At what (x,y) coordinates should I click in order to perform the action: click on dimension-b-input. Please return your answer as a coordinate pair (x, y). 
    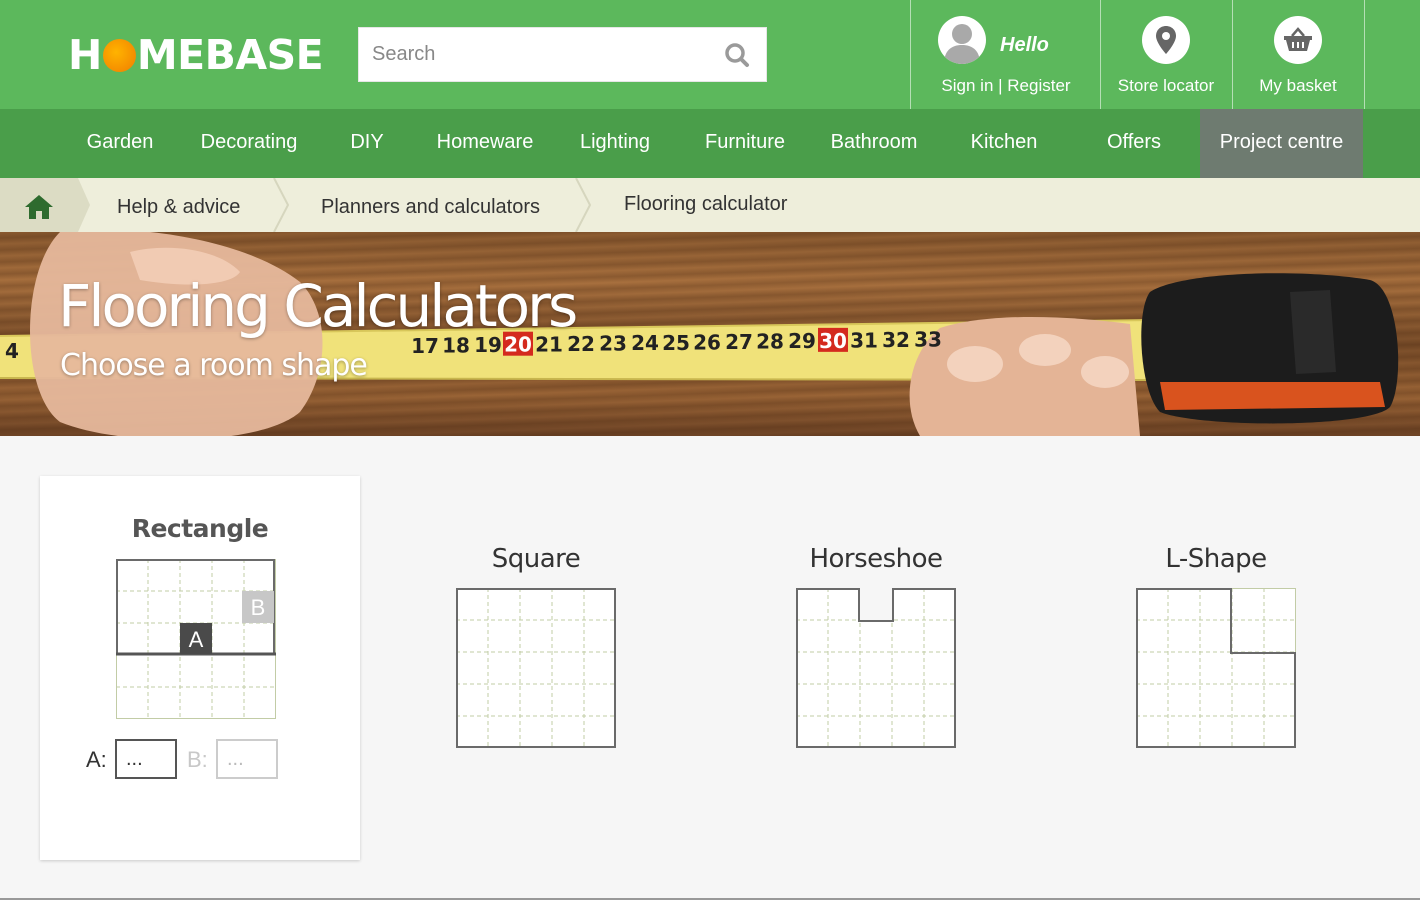
    Looking at the image, I should click on (247, 759).